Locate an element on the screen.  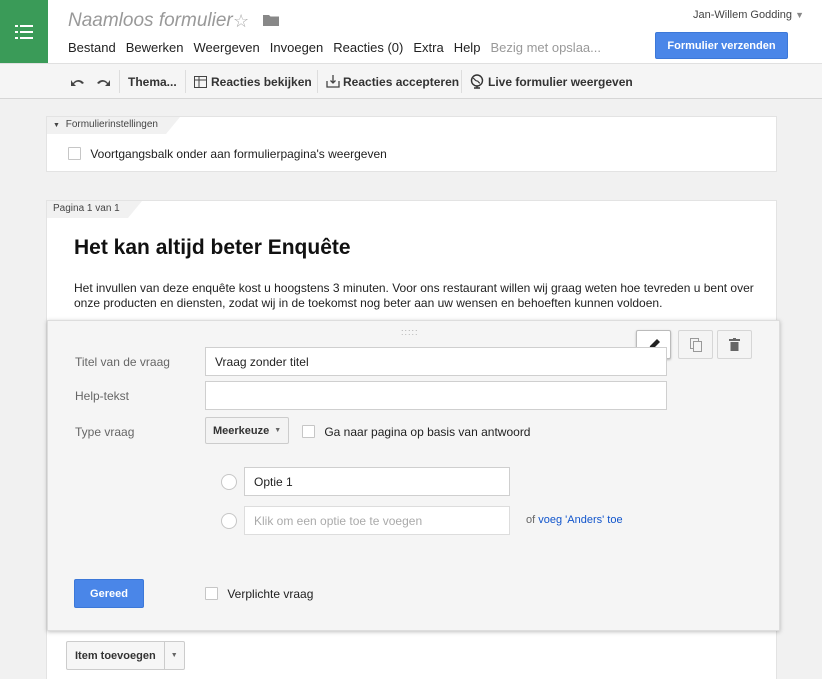
menu-file: Bestand is located at coordinates (92, 47).